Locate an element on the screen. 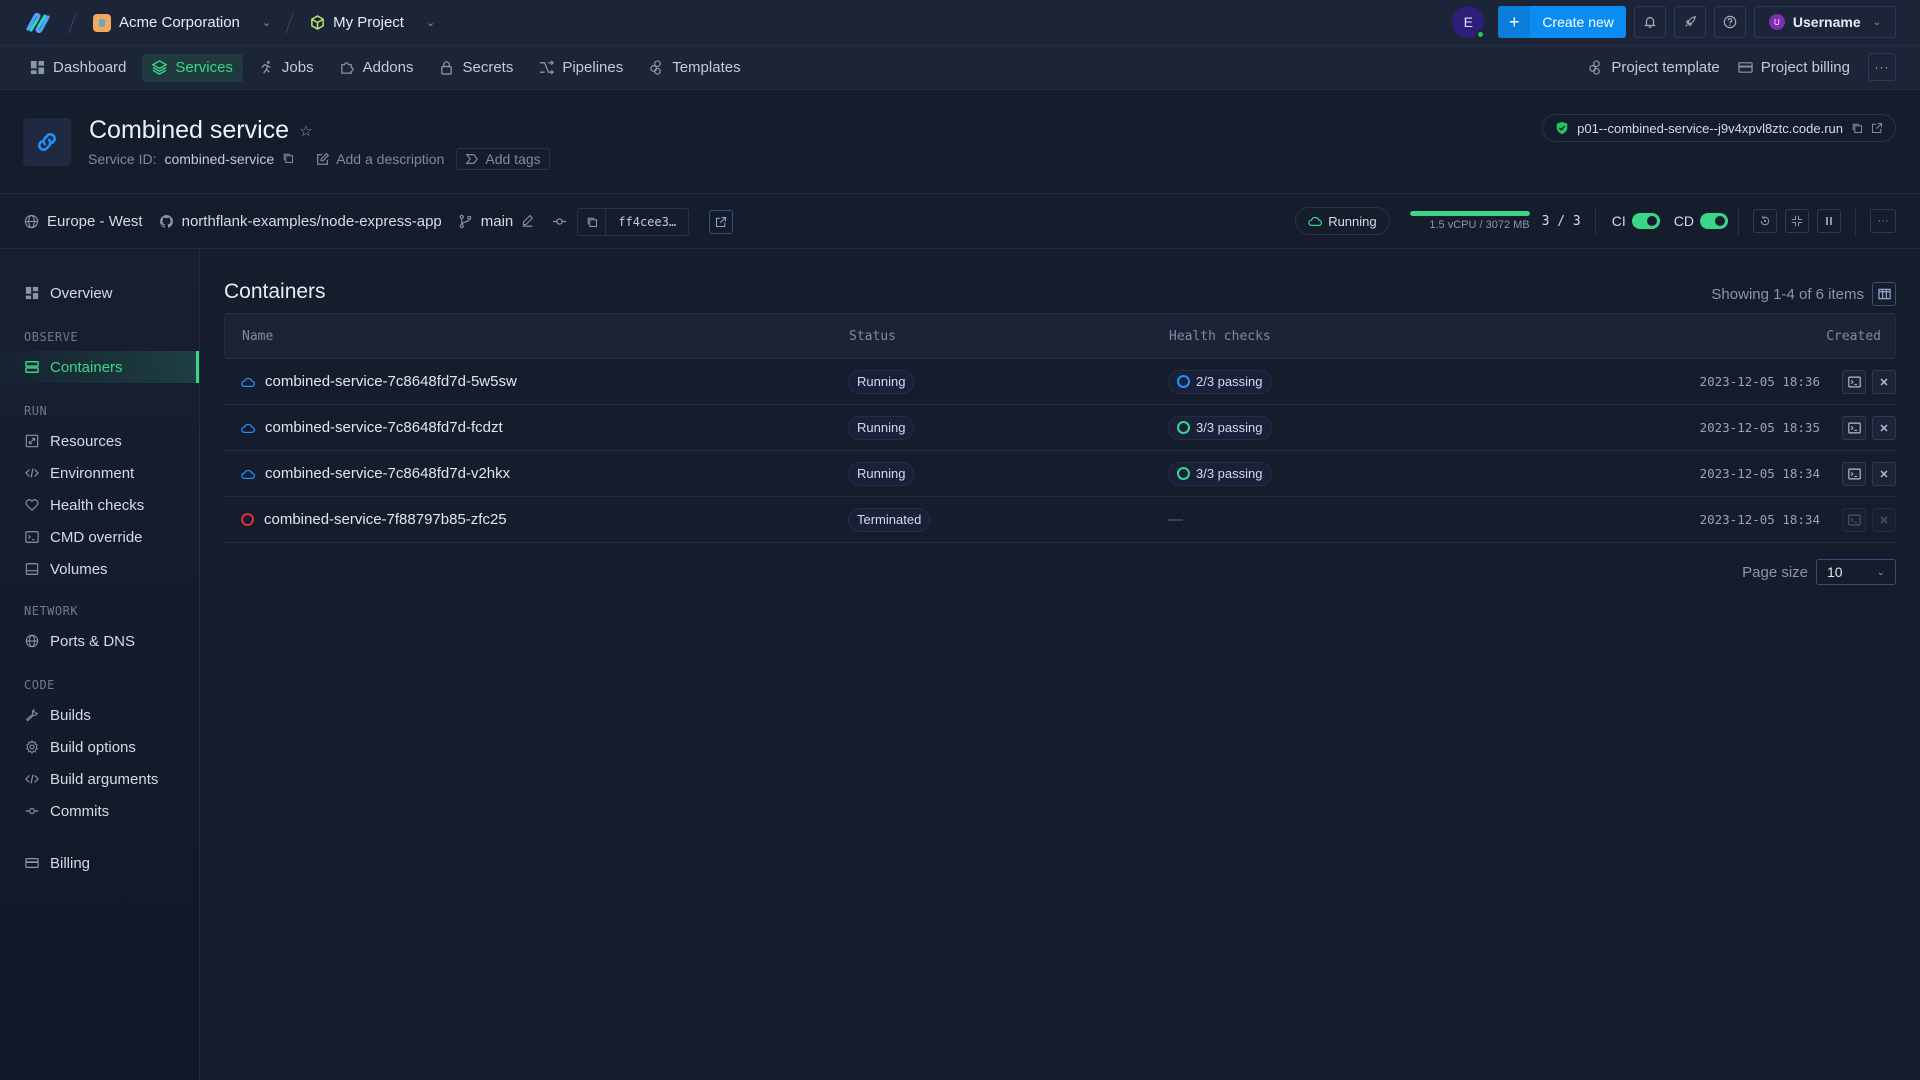  add-description-button: Add a description is located at coordinates (380, 159).